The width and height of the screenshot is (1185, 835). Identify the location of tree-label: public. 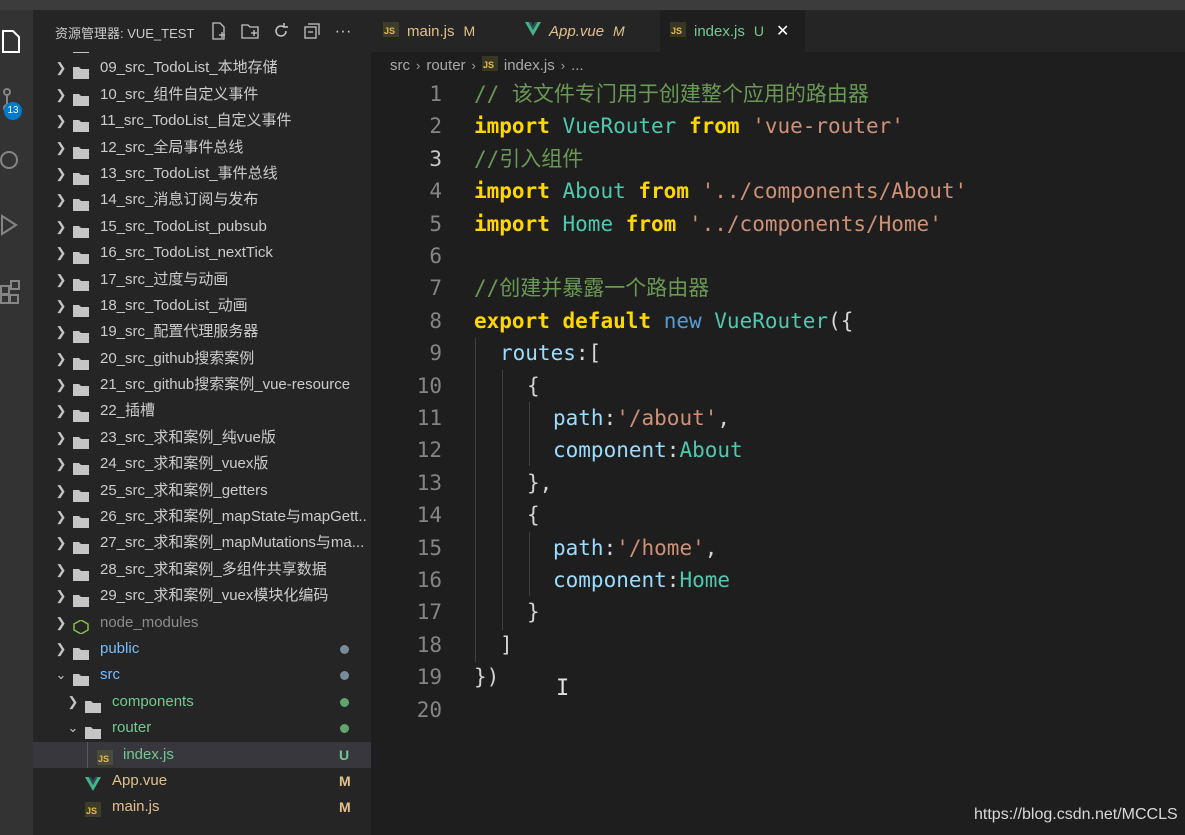
(120, 648).